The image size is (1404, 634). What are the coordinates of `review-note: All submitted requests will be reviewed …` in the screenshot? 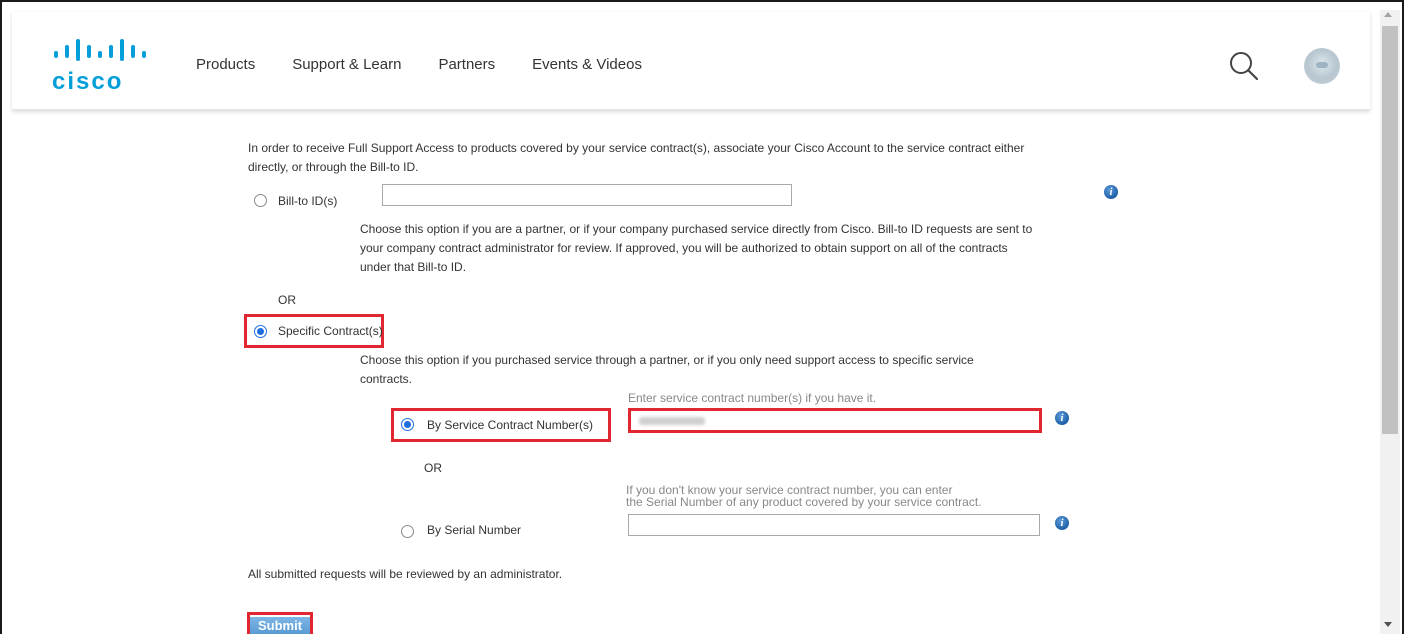 It's located at (405, 574).